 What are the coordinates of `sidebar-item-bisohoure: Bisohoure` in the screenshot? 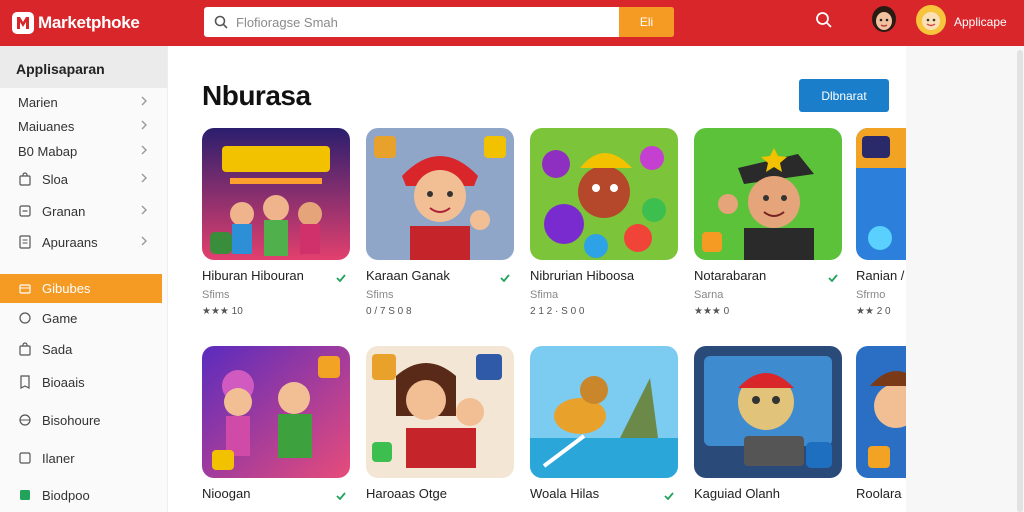 It's located at (81, 420).